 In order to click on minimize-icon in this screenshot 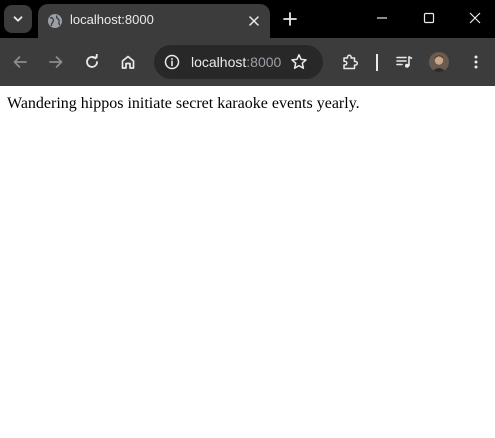, I will do `click(382, 18)`.